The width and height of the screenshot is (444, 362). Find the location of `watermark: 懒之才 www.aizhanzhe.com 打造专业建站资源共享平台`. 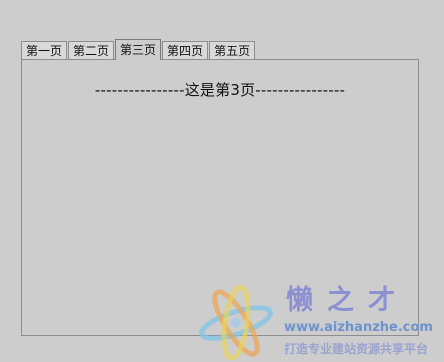

watermark: 懒之才 www.aizhanzhe.com 打造专业建站资源共享平台 is located at coordinates (319, 320).